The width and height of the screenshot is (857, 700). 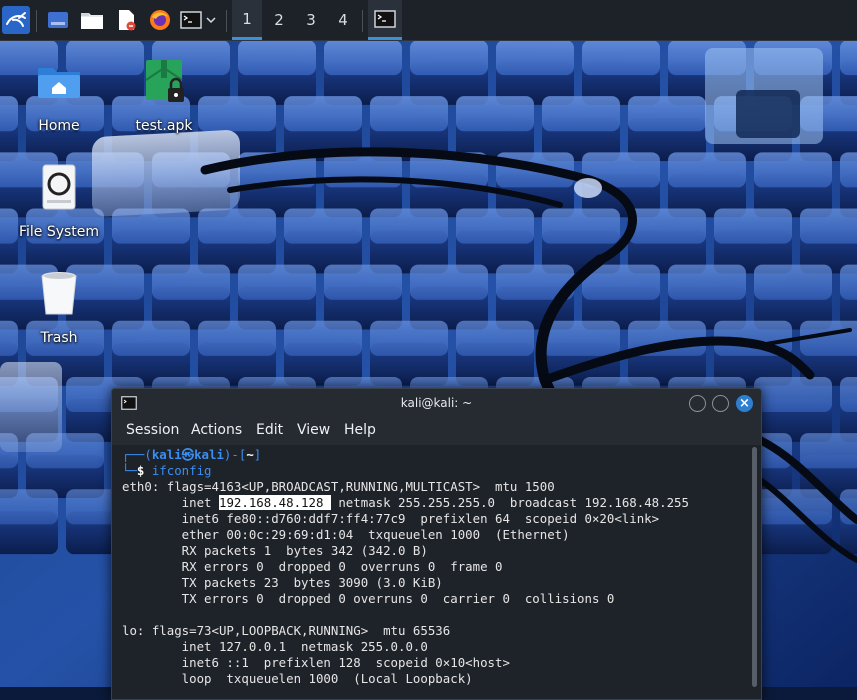 What do you see at coordinates (170, 502) in the screenshot?
I see `output-text: inet` at bounding box center [170, 502].